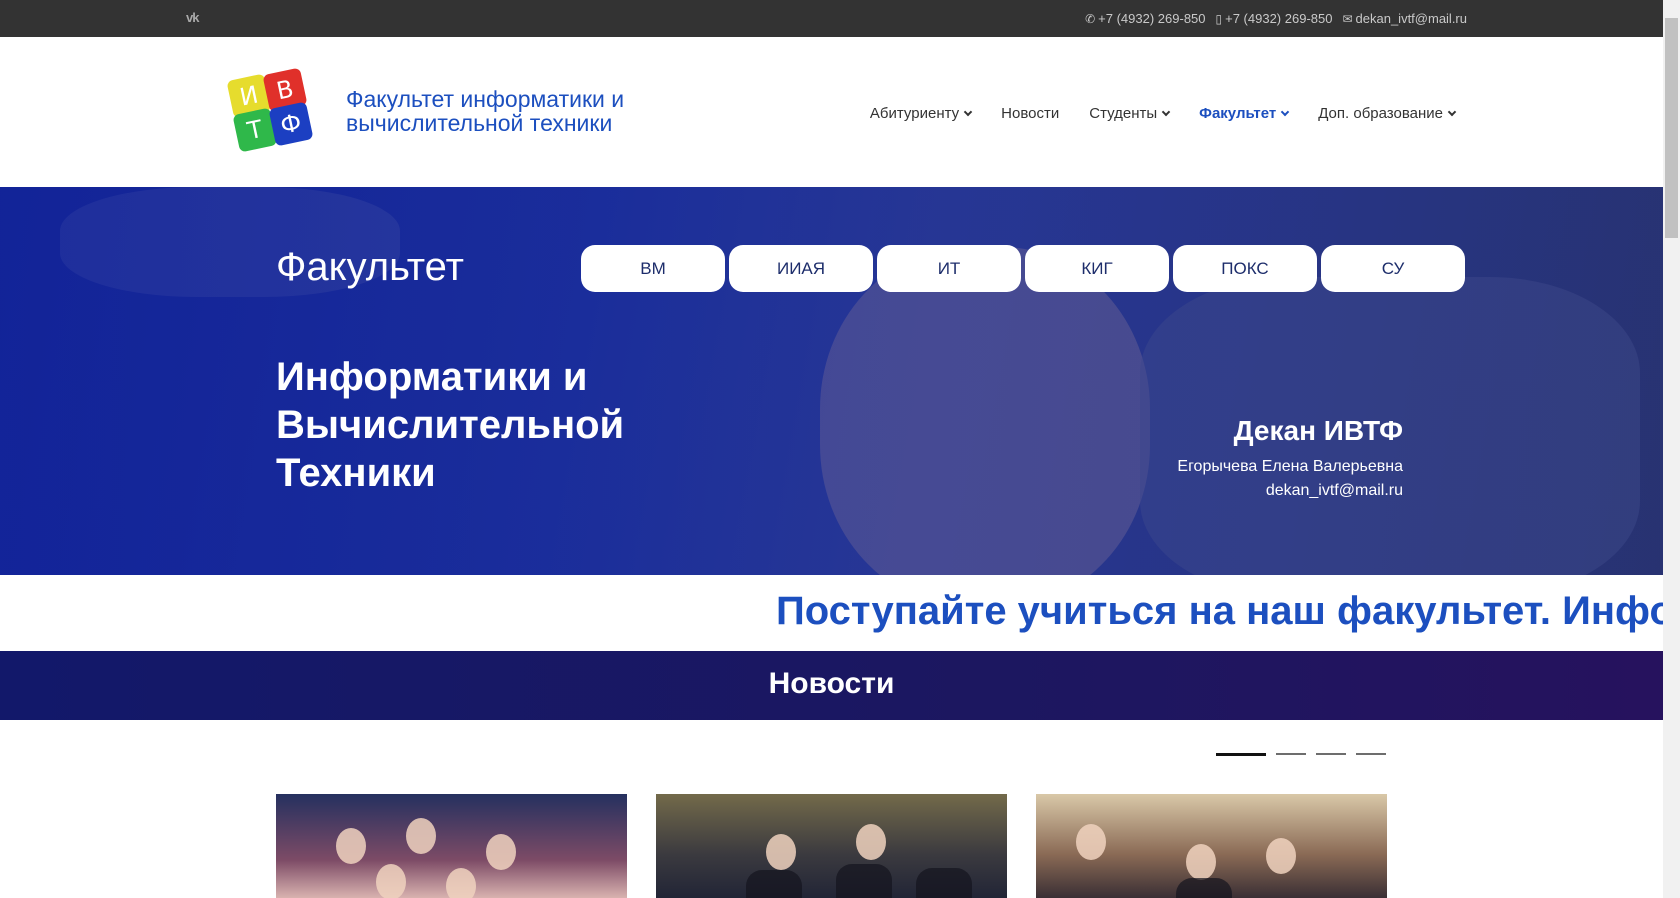  What do you see at coordinates (270, 110) in the screenshot?
I see `logo: И В Т Ф` at bounding box center [270, 110].